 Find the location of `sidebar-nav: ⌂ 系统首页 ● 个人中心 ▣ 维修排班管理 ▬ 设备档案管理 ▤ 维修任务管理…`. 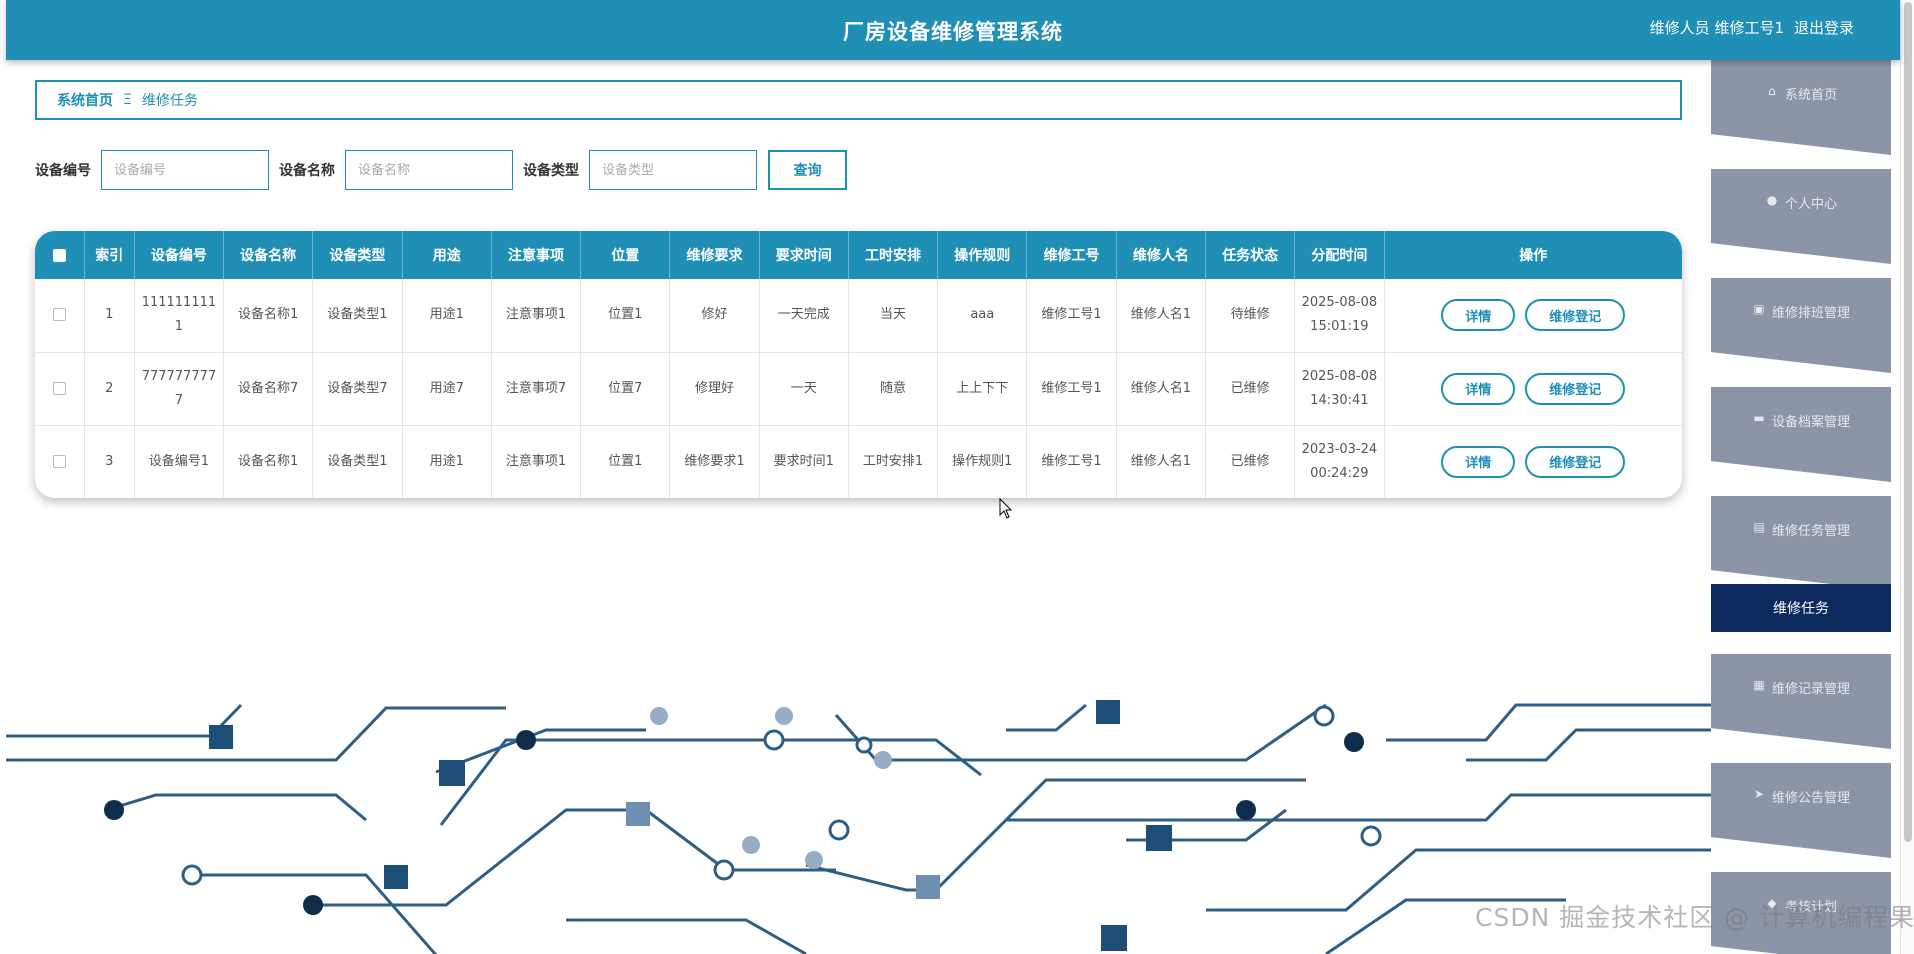

sidebar-nav: ⌂ 系统首页 ● 个人中心 ▣ 维修排班管理 ▬ 设备档案管理 ▤ 维修任务管理… is located at coordinates (1801, 507).